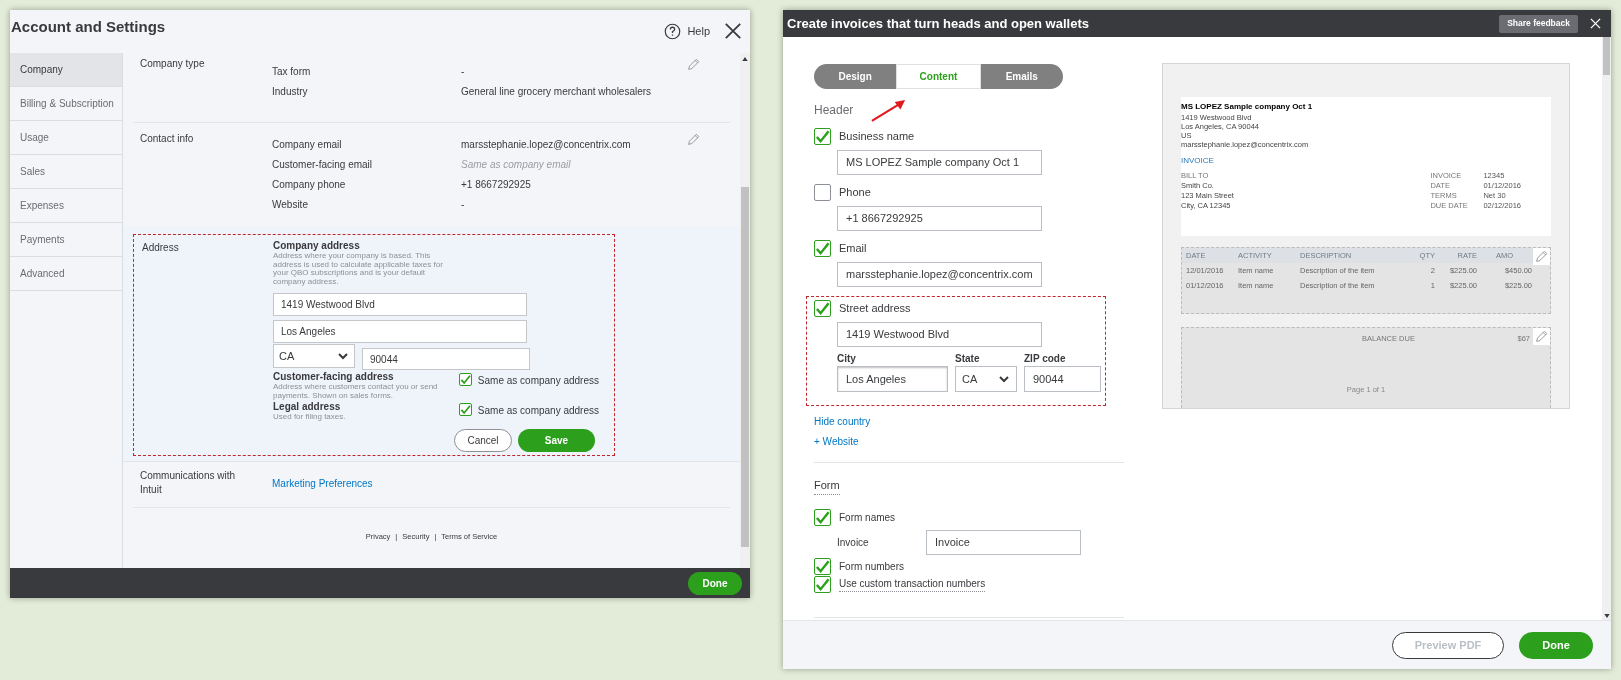 Image resolution: width=1621 pixels, height=680 pixels. Describe the element at coordinates (939, 274) in the screenshot. I see `text-field: marsstephanie.lopez@concentrix.com` at that location.